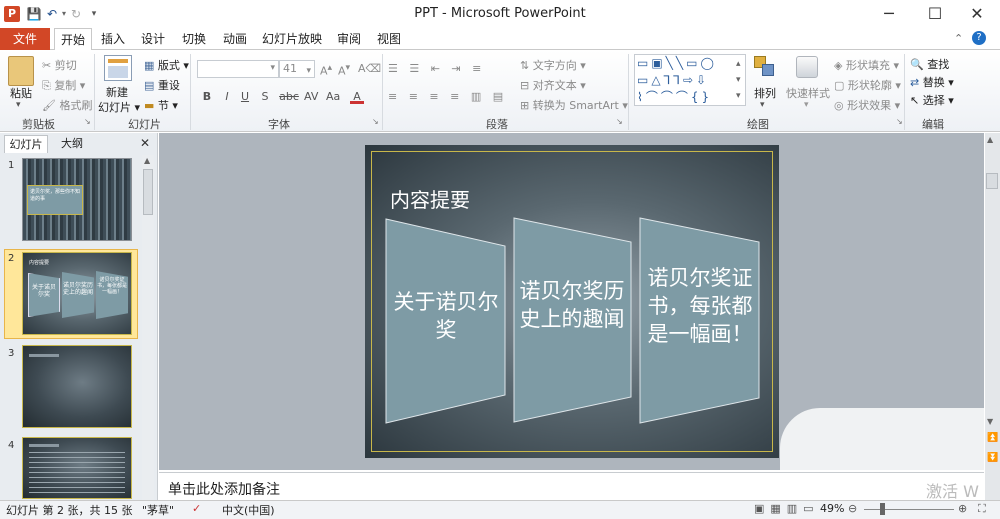  What do you see at coordinates (87, 121) in the screenshot?
I see `clipboard-launcher-icon: ↘` at bounding box center [87, 121].